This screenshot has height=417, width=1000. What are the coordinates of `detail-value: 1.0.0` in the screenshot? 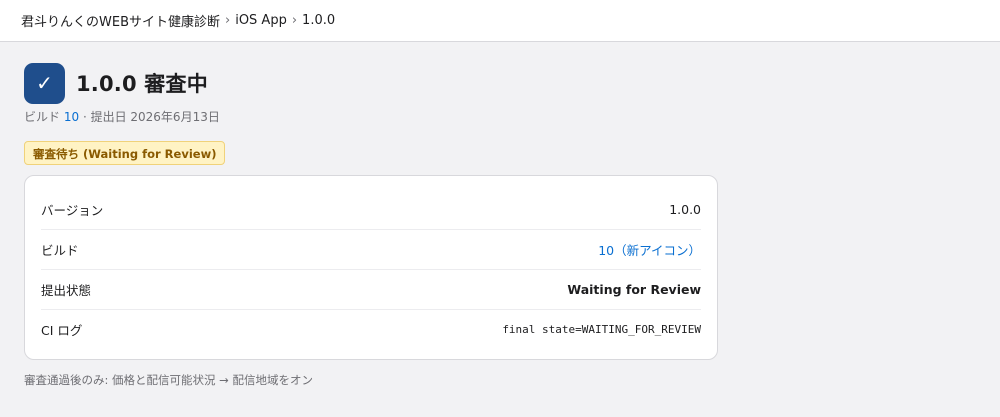 It's located at (685, 209).